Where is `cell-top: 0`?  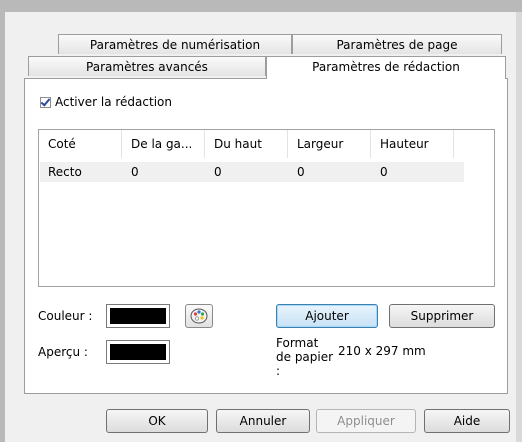 cell-top: 0 is located at coordinates (218, 172).